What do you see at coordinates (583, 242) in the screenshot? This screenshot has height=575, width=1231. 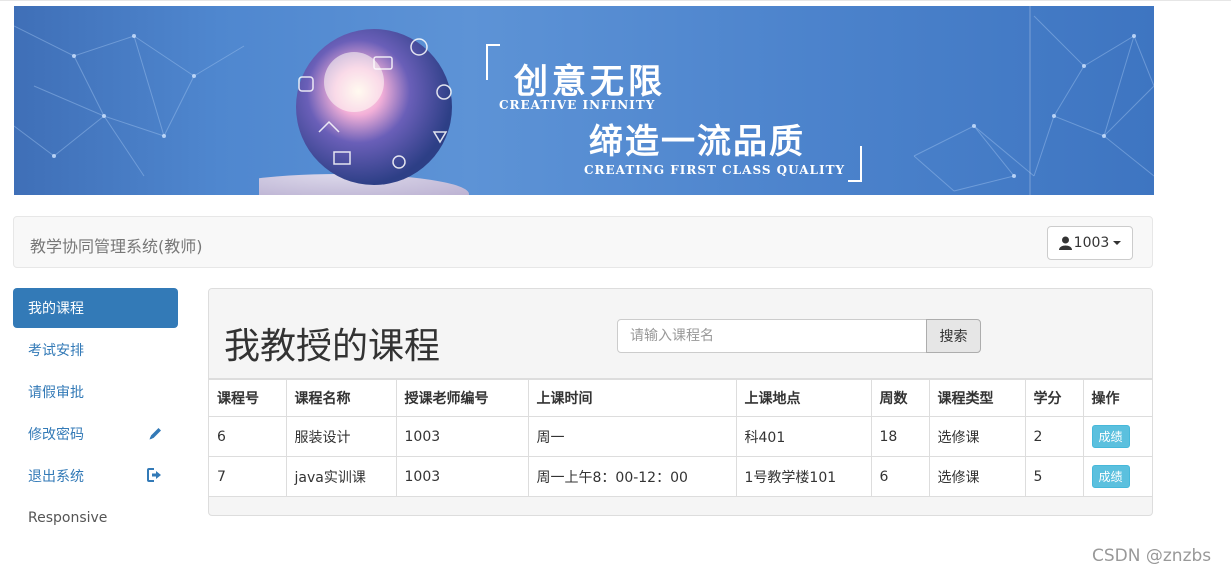 I see `navbar: 教学协同管理系统(教师) 1003` at bounding box center [583, 242].